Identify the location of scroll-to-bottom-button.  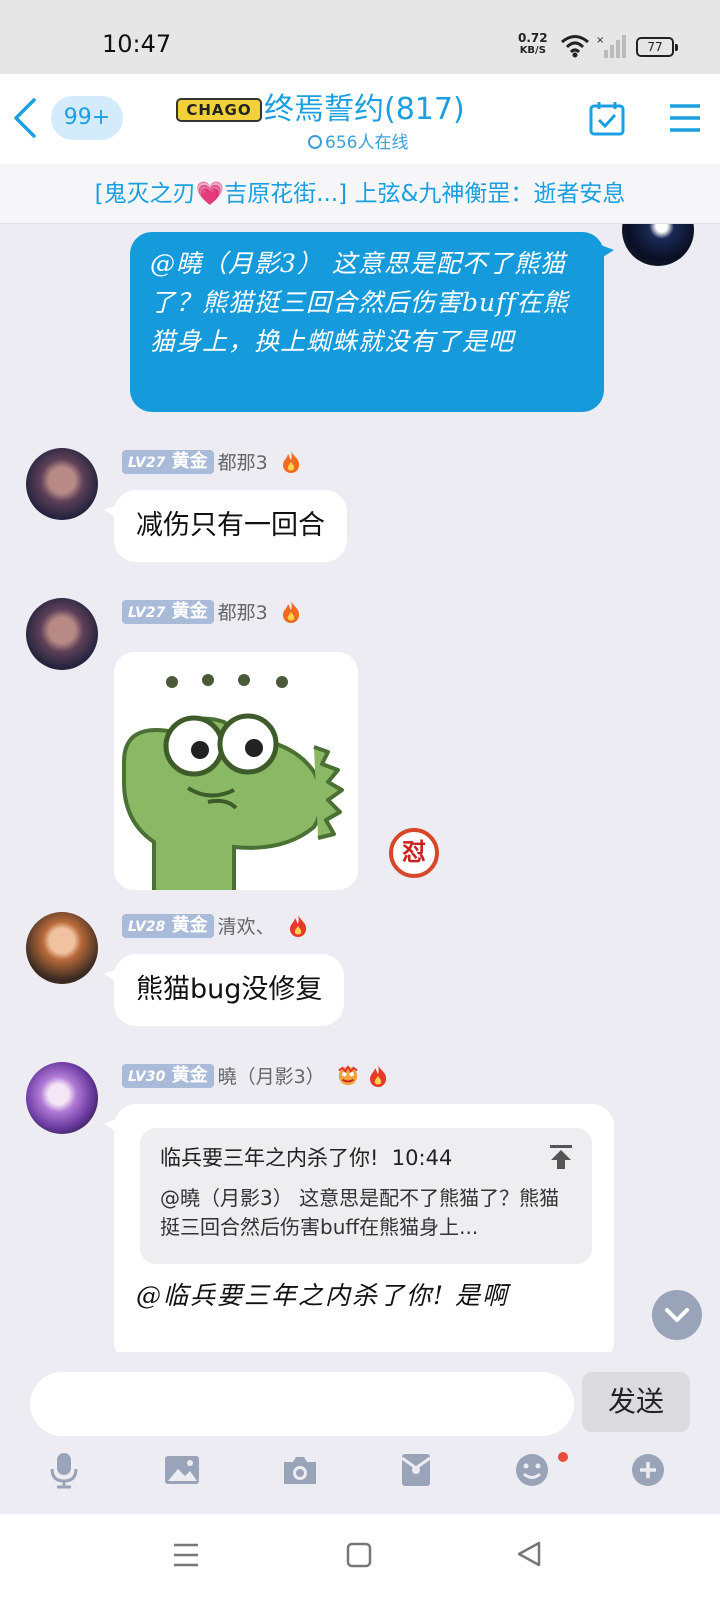
(677, 1315).